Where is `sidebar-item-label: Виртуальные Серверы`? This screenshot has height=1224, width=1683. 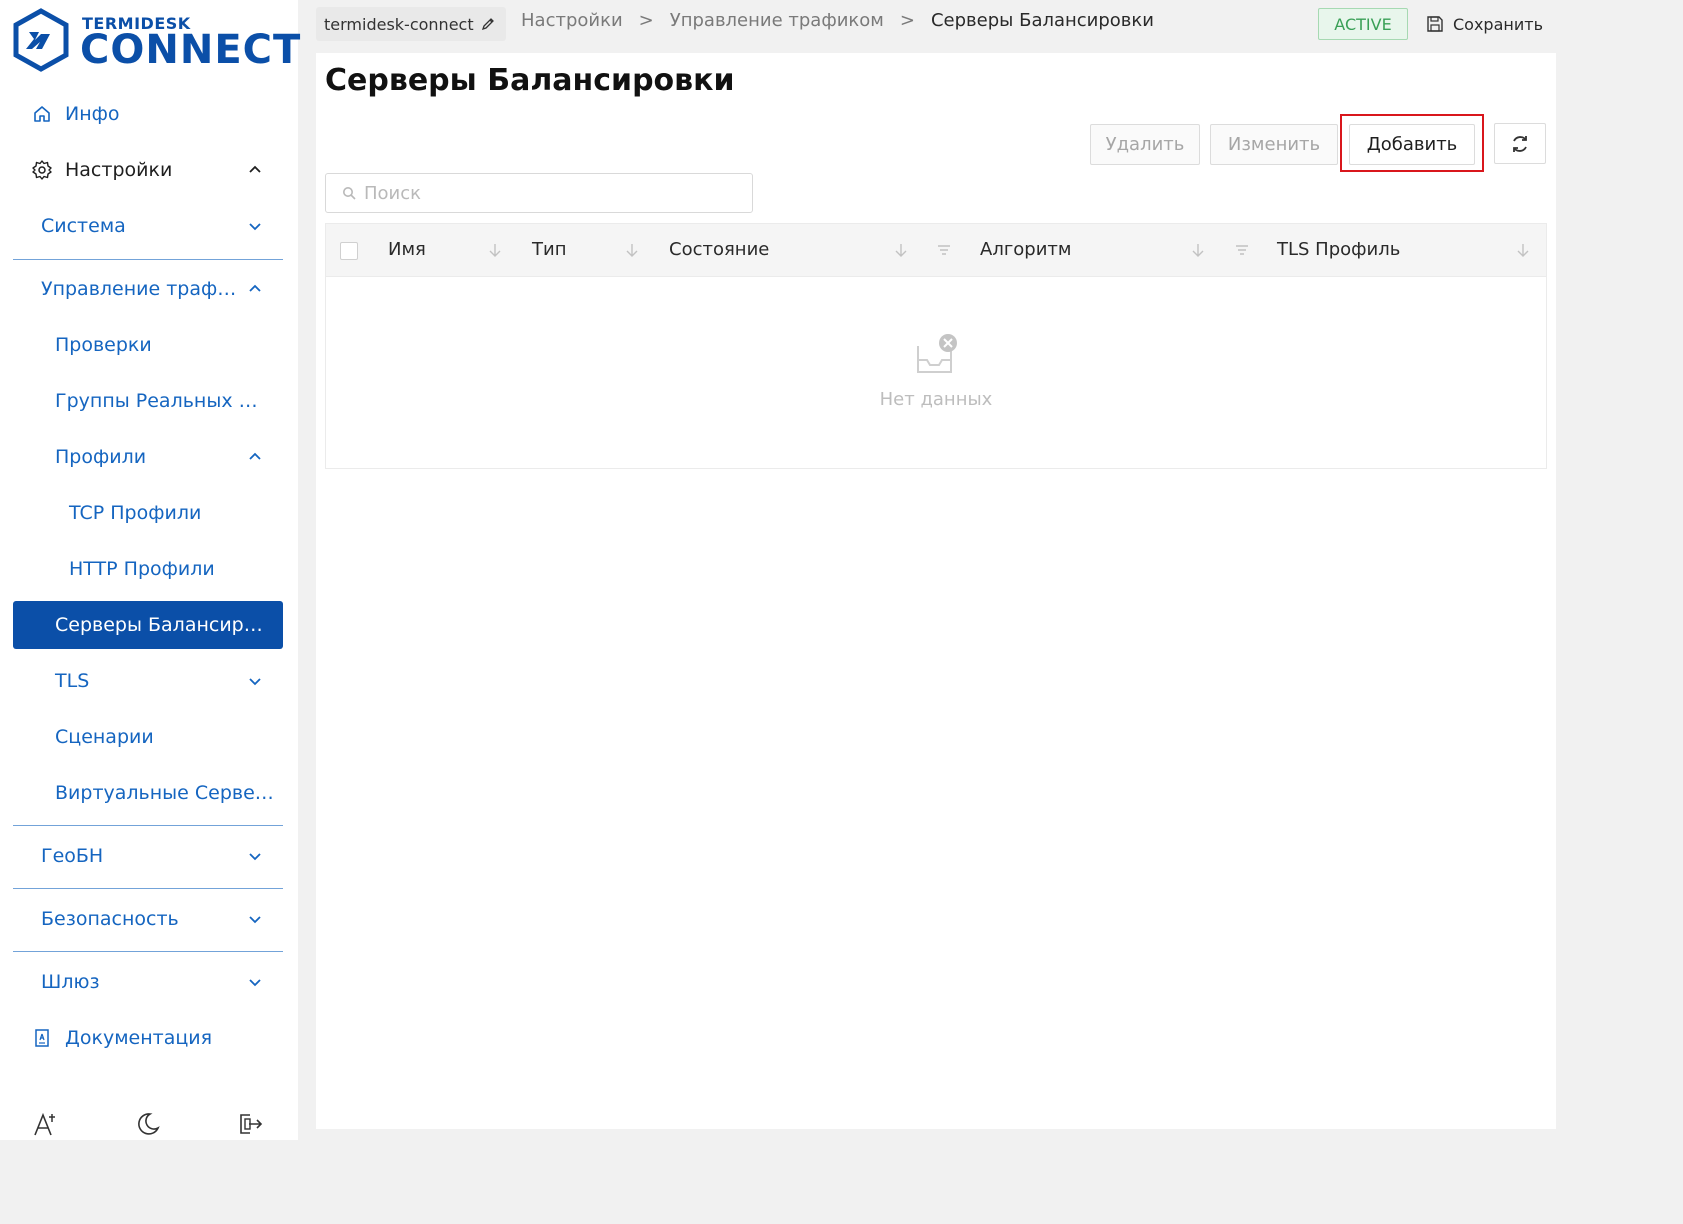 sidebar-item-label: Виртуальные Серверы is located at coordinates (165, 793).